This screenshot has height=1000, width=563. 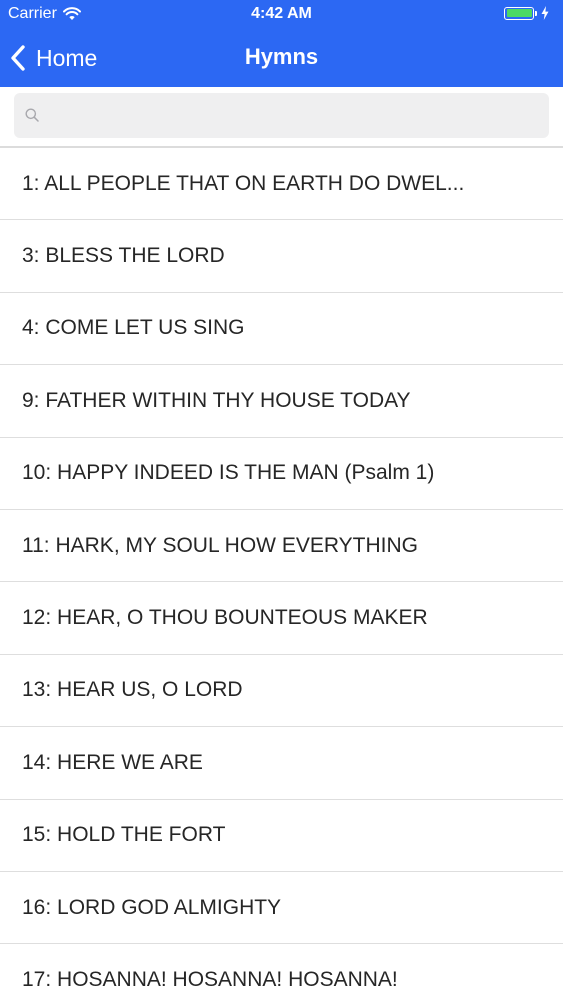 I want to click on list-item: 12: HEAR, O THOU BOUNTEOUS MAKER, so click(x=281, y=618).